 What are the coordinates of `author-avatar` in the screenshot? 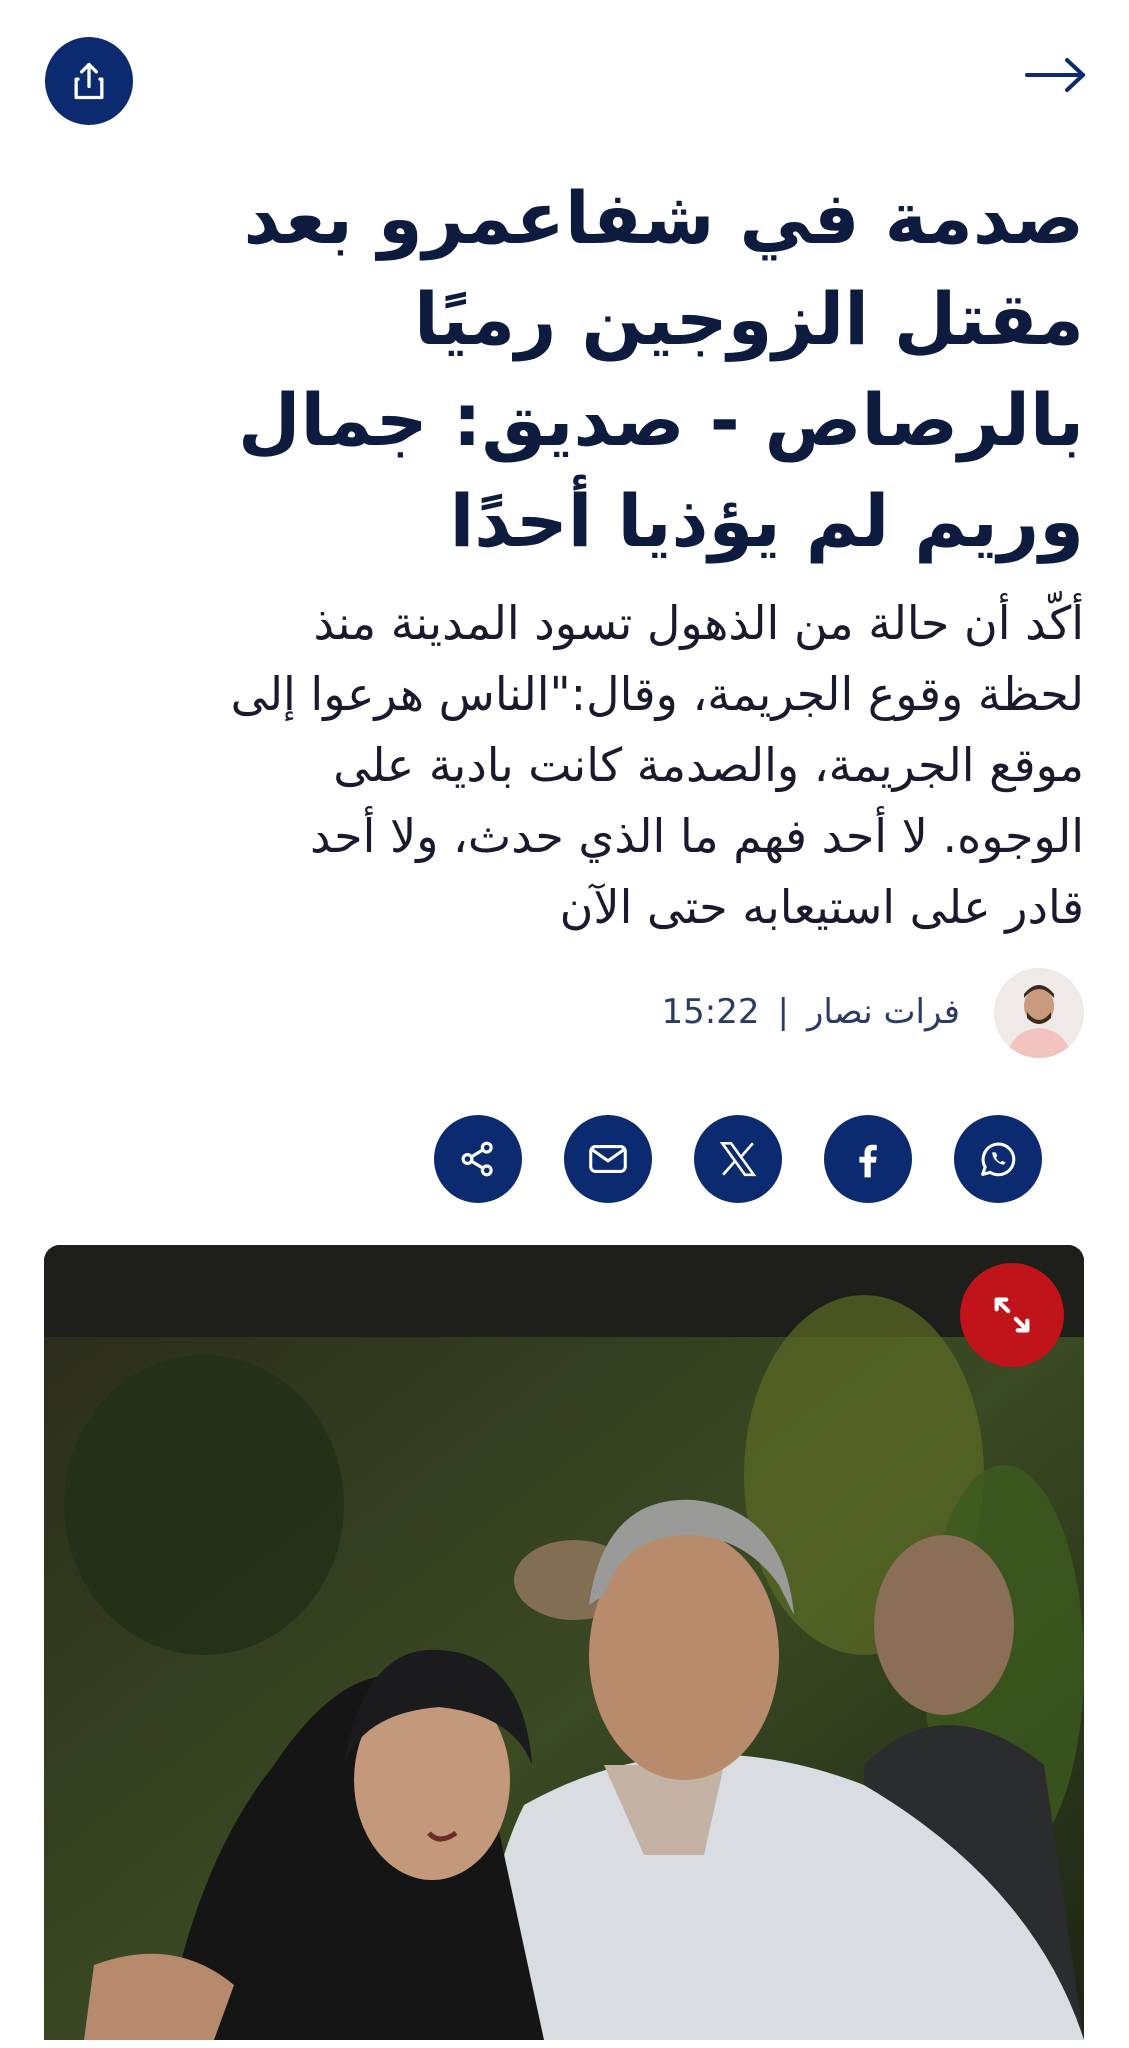 It's located at (1039, 1013).